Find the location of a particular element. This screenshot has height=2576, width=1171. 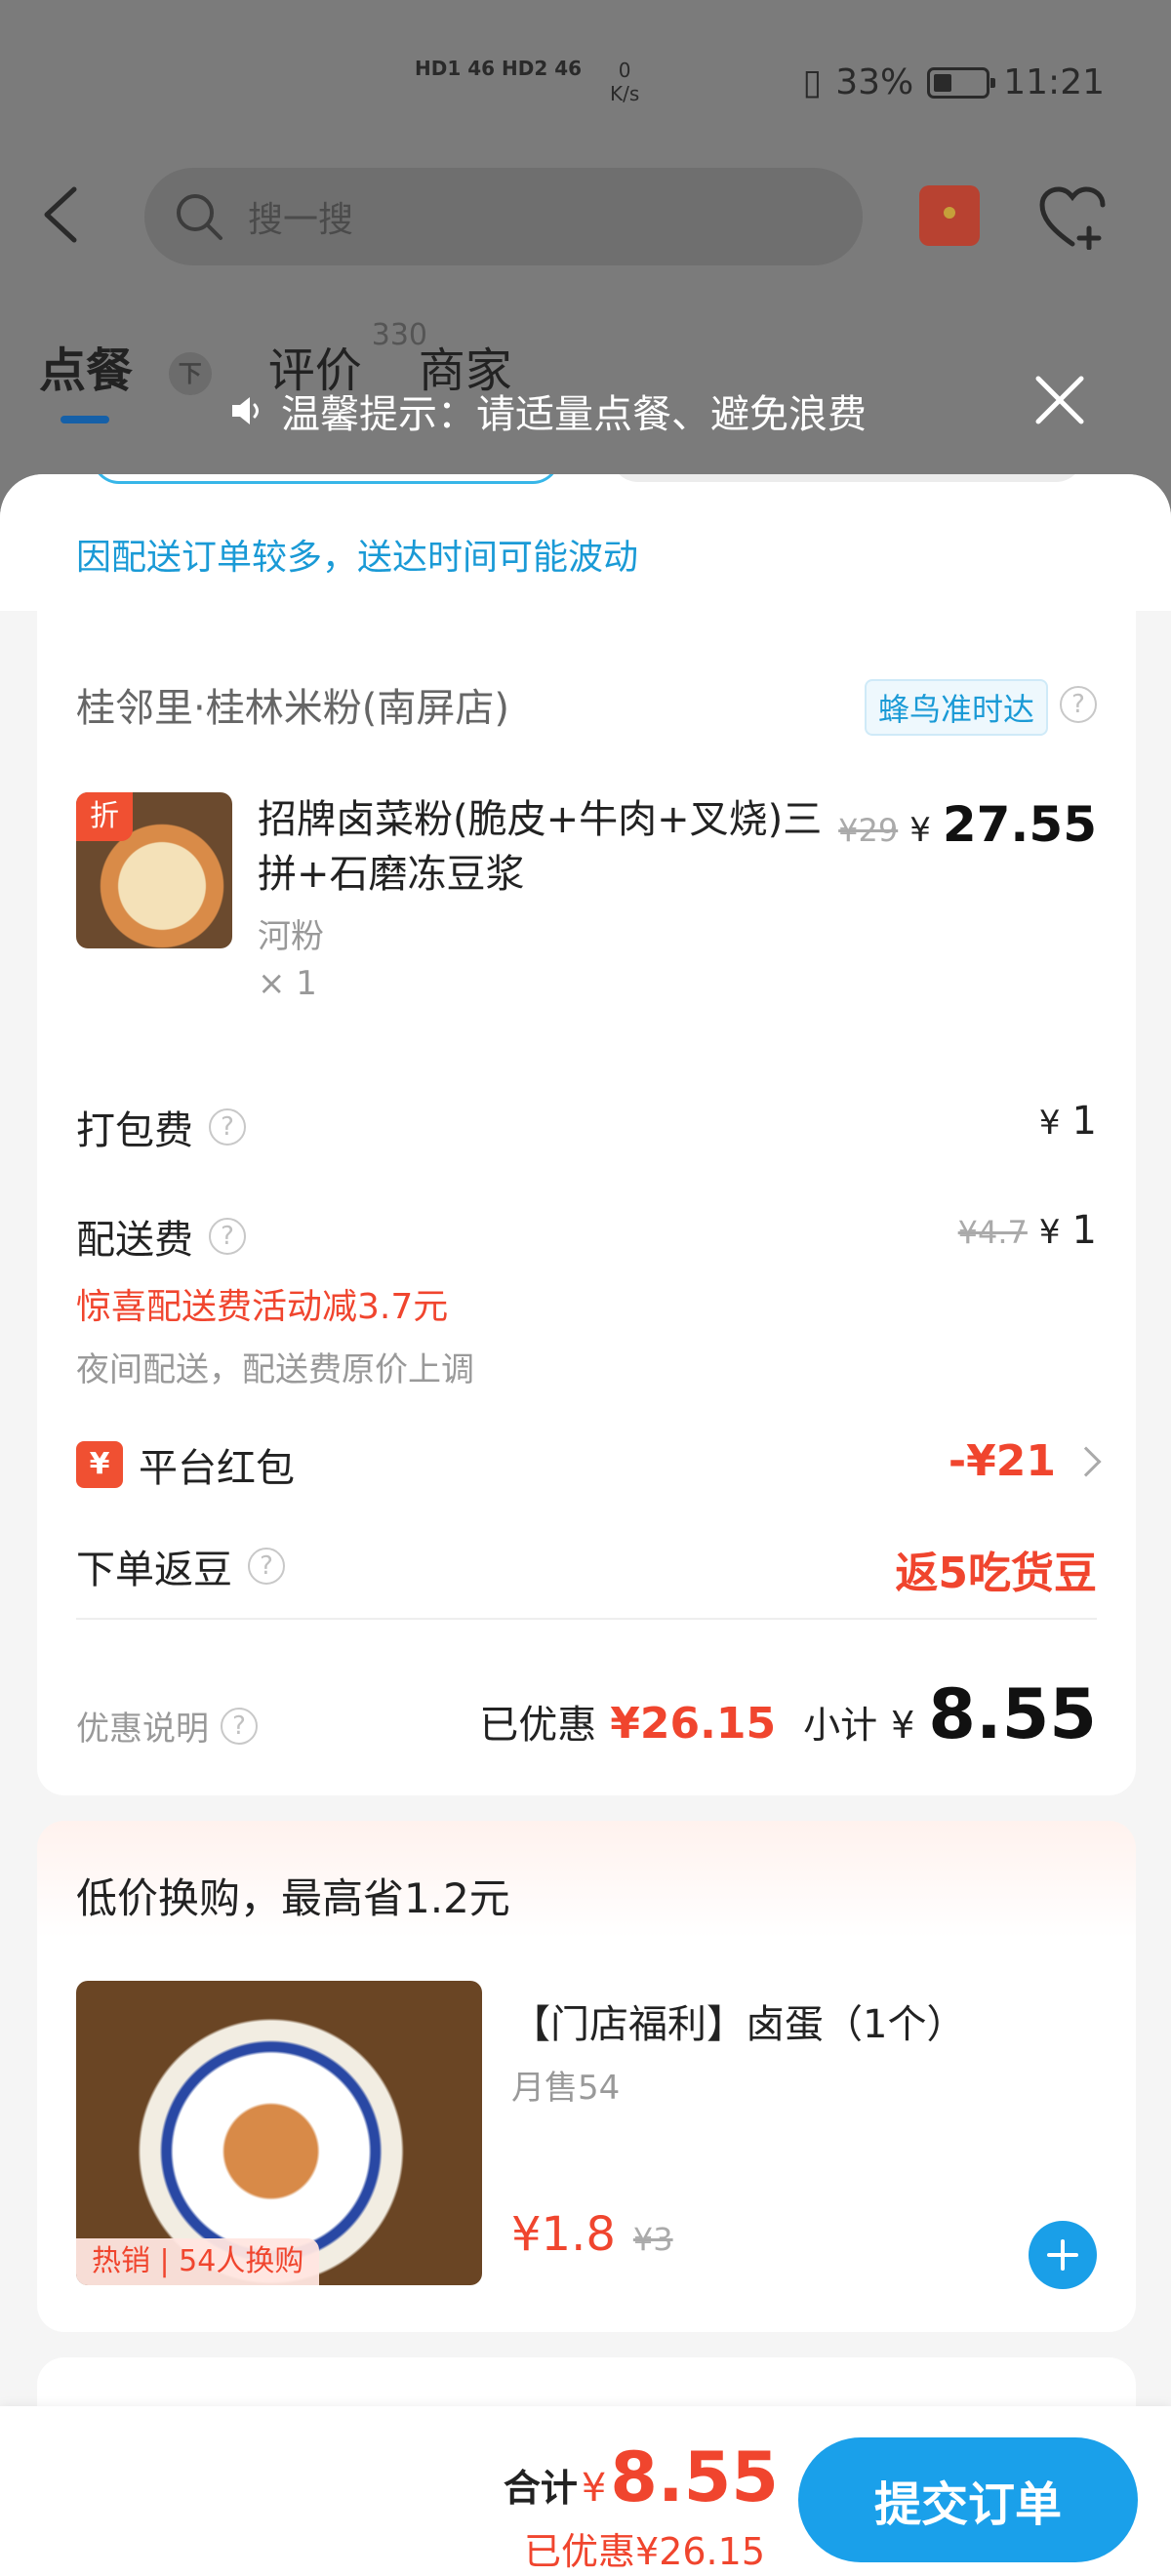

explain-help-icon: ? is located at coordinates (239, 1726).